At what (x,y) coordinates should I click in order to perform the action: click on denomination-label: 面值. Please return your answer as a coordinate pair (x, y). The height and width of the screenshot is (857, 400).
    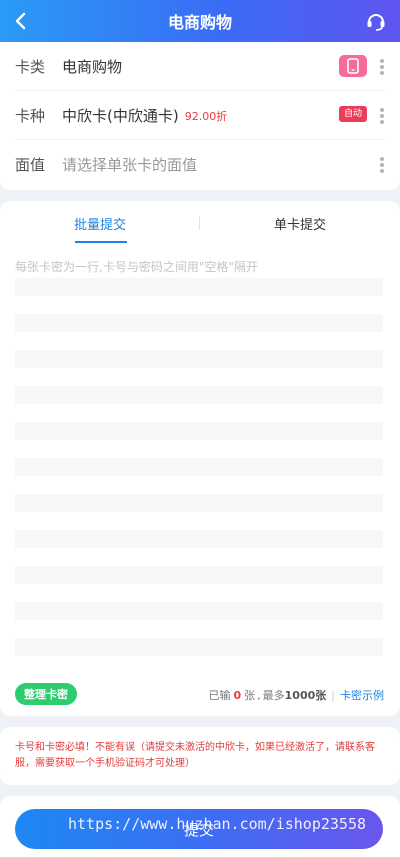
    Looking at the image, I should click on (30, 165).